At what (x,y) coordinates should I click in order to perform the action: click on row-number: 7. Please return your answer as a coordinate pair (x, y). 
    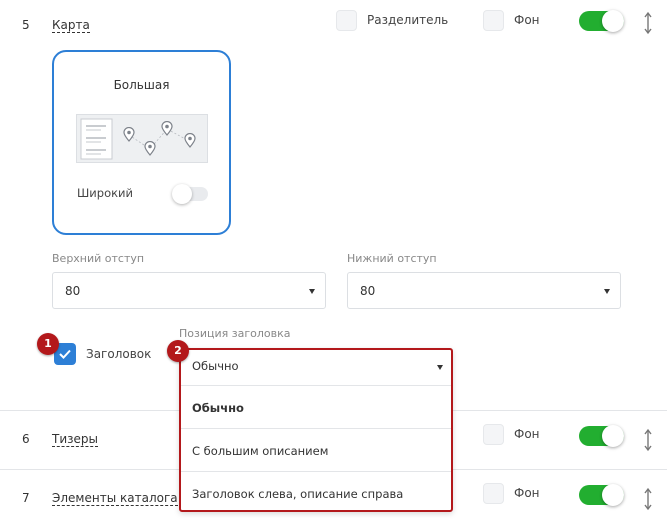
    Looking at the image, I should click on (26, 498).